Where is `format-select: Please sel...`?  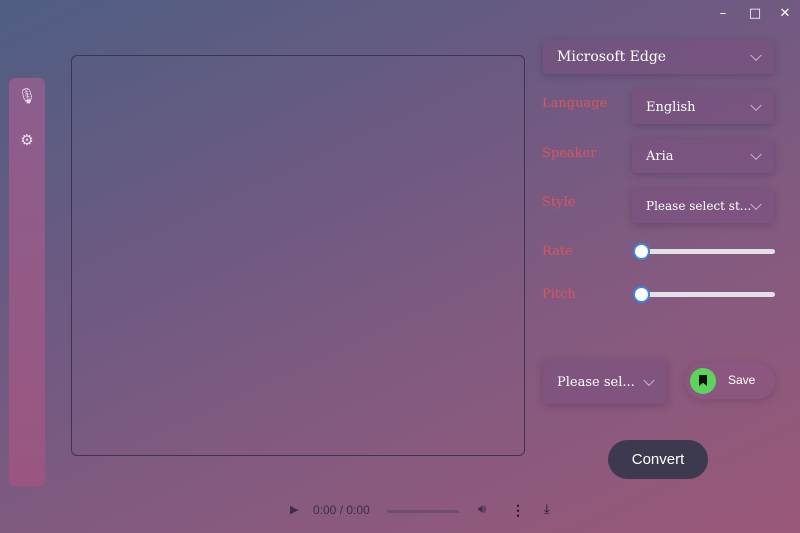 format-select: Please sel... is located at coordinates (605, 382).